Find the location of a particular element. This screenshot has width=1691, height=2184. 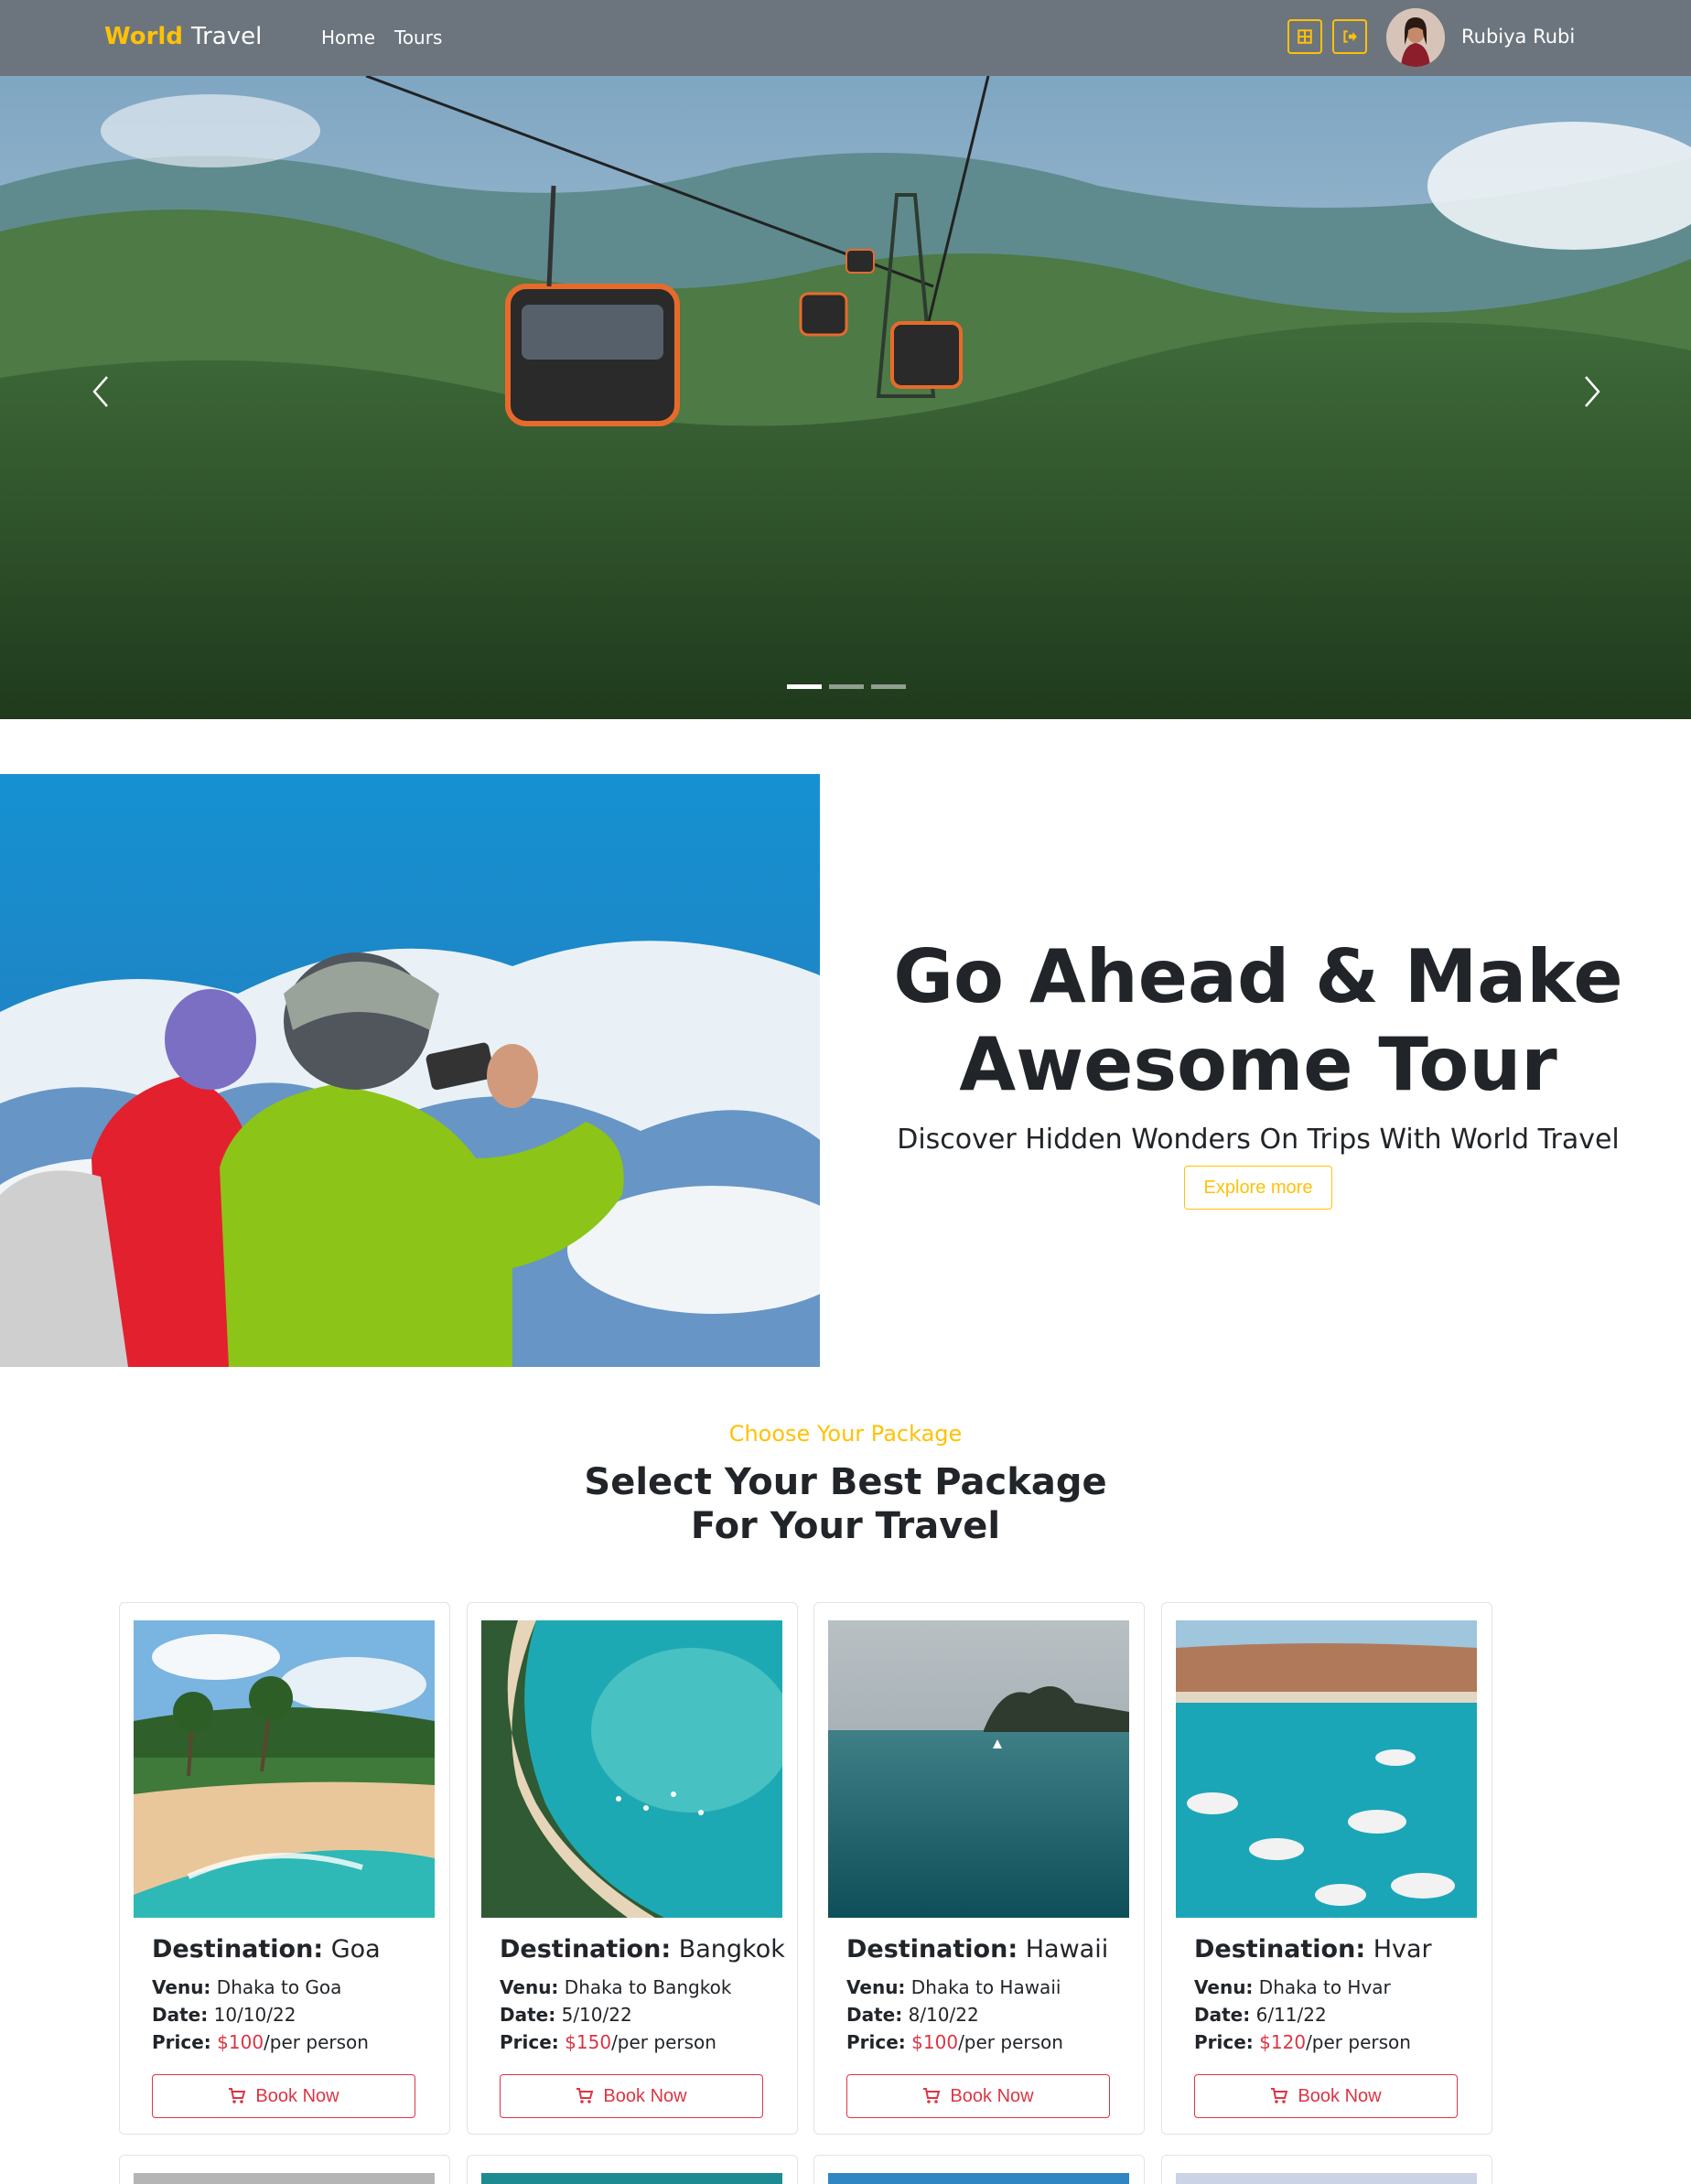

chevron-left-icon is located at coordinates (100, 391).